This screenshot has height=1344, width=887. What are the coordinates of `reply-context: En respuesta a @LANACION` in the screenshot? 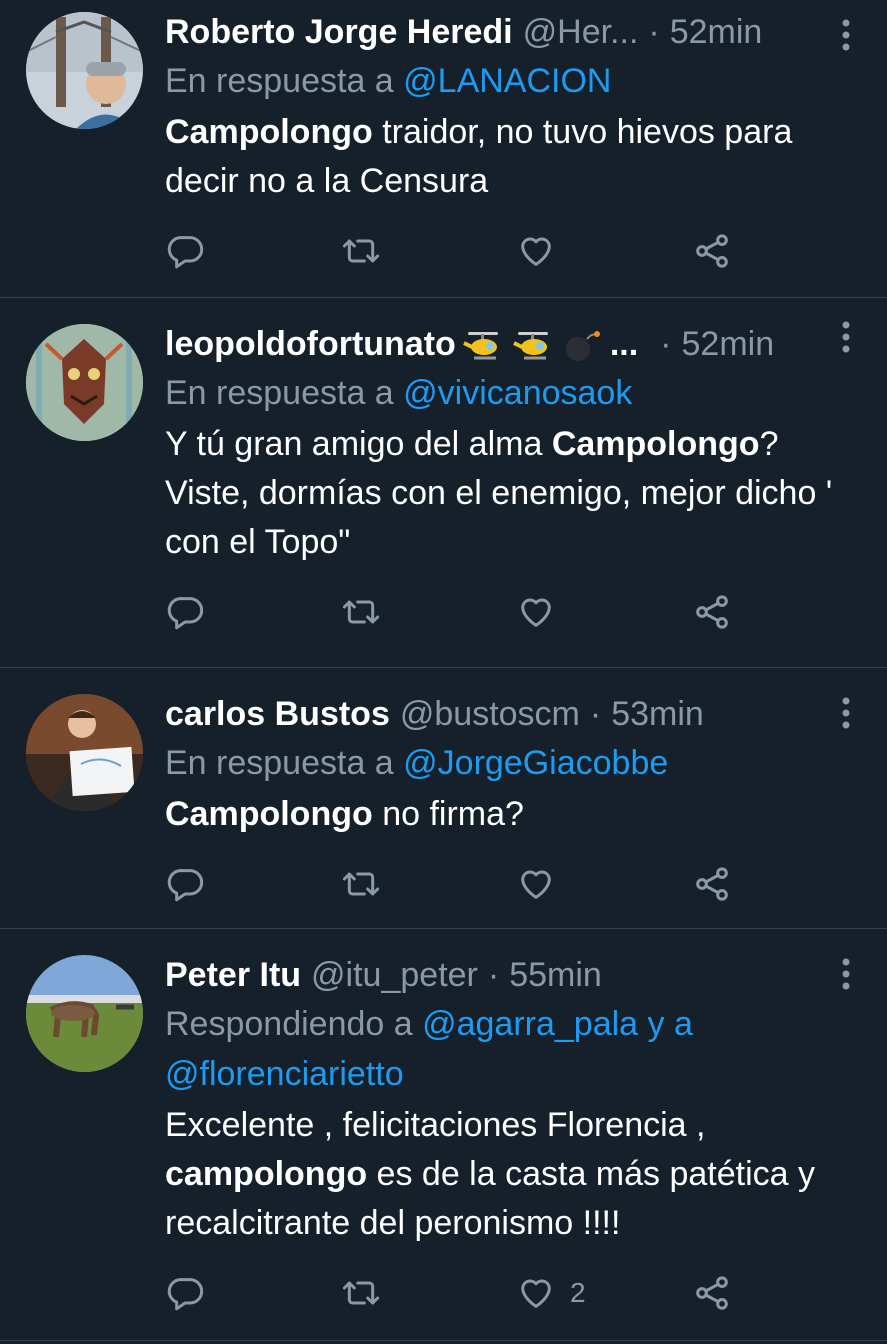 It's located at (516, 81).